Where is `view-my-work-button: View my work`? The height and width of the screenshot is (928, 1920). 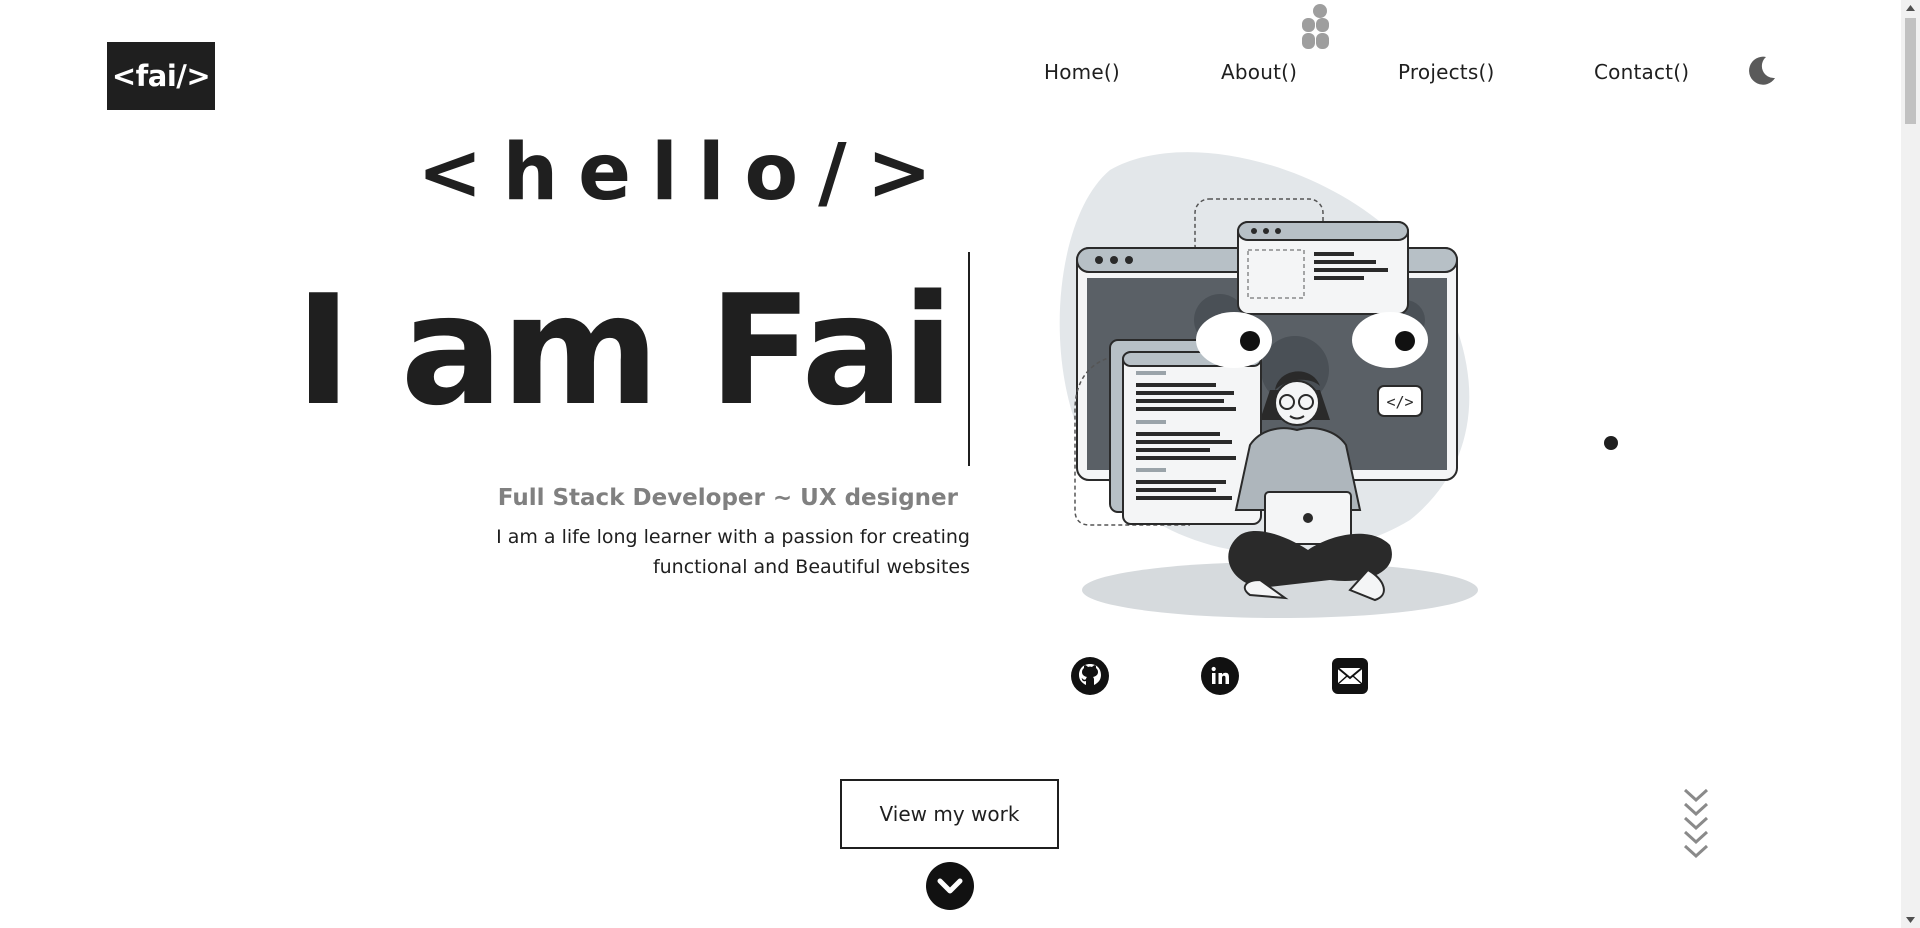 view-my-work-button: View my work is located at coordinates (949, 814).